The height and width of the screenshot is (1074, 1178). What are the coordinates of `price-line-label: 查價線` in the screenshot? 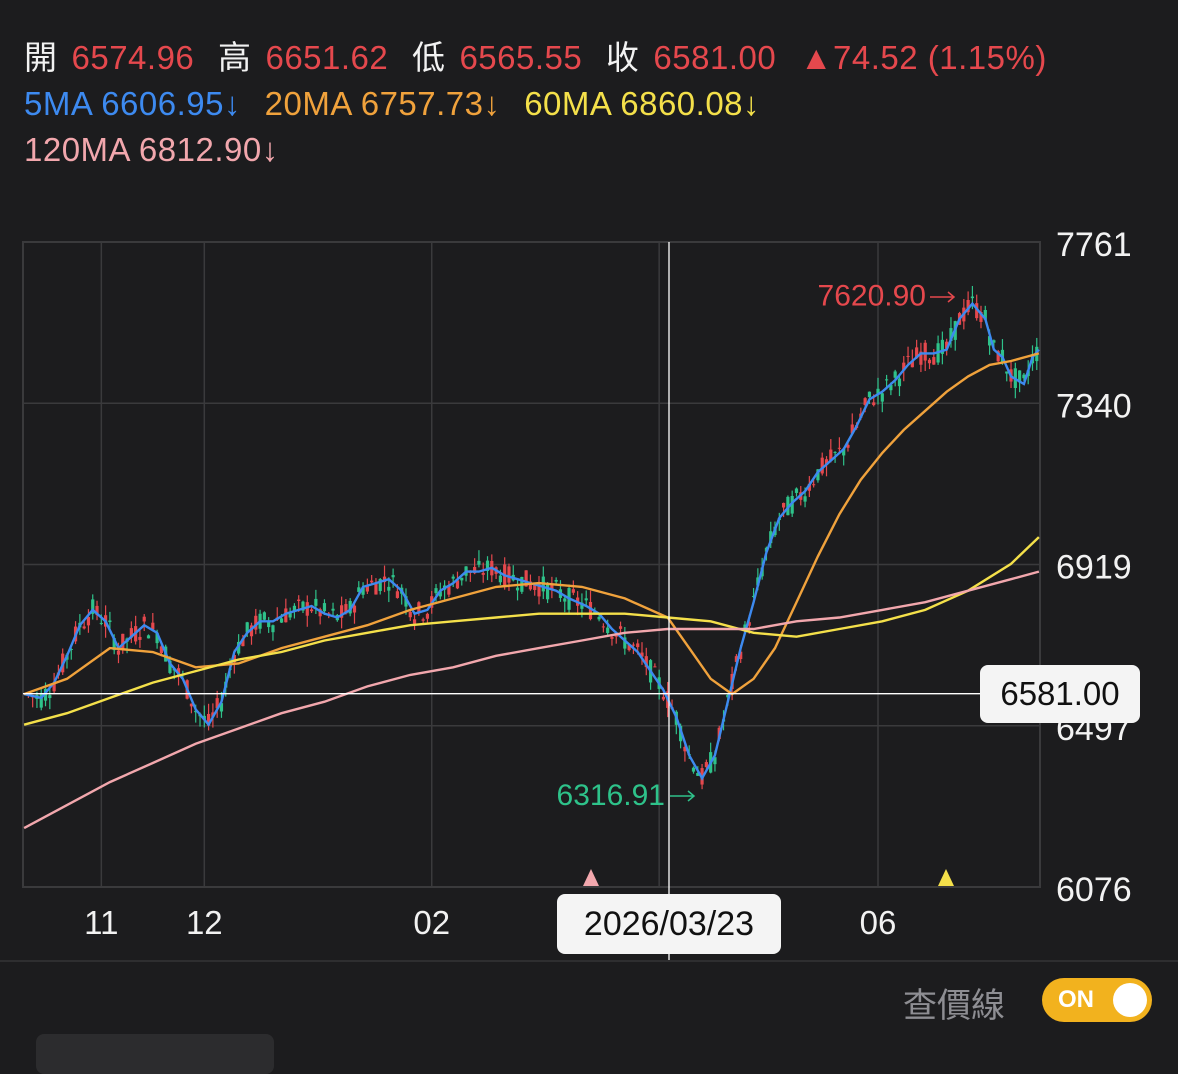 It's located at (954, 1006).